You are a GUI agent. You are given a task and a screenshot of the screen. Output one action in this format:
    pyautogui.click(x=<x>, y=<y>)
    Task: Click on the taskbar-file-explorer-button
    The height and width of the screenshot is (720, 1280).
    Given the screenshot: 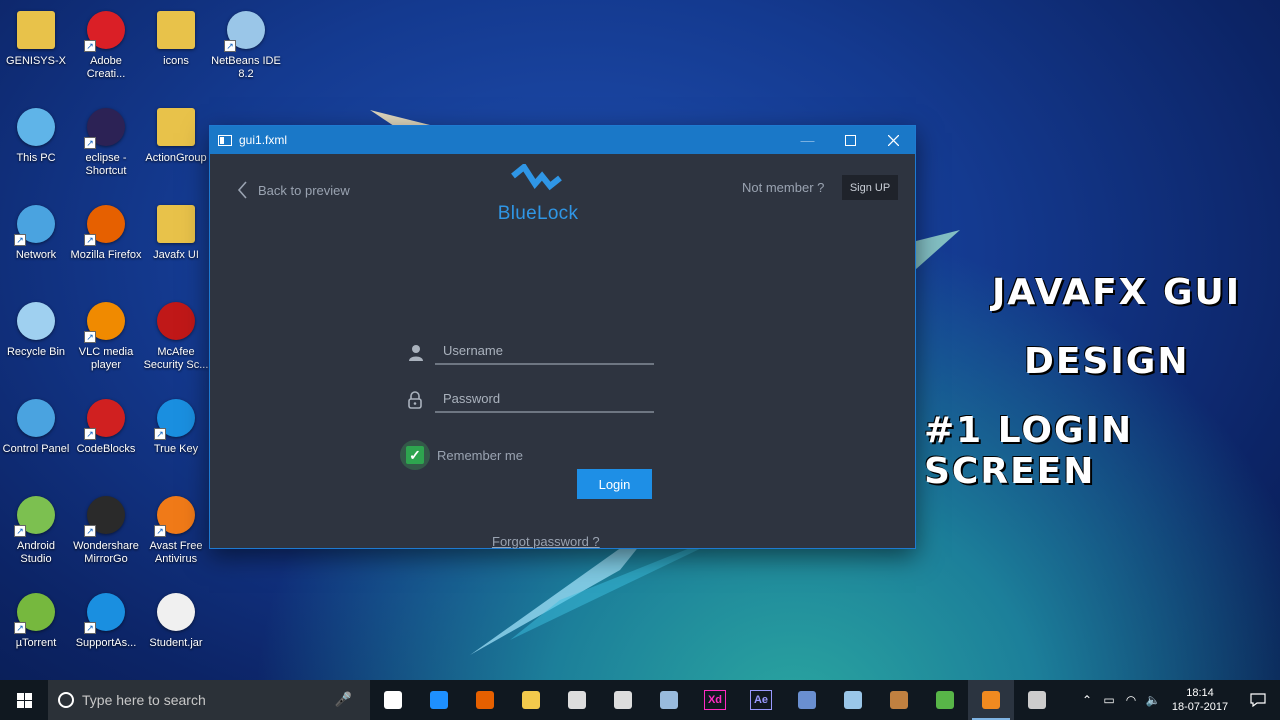 What is the action you would take?
    pyautogui.click(x=531, y=700)
    